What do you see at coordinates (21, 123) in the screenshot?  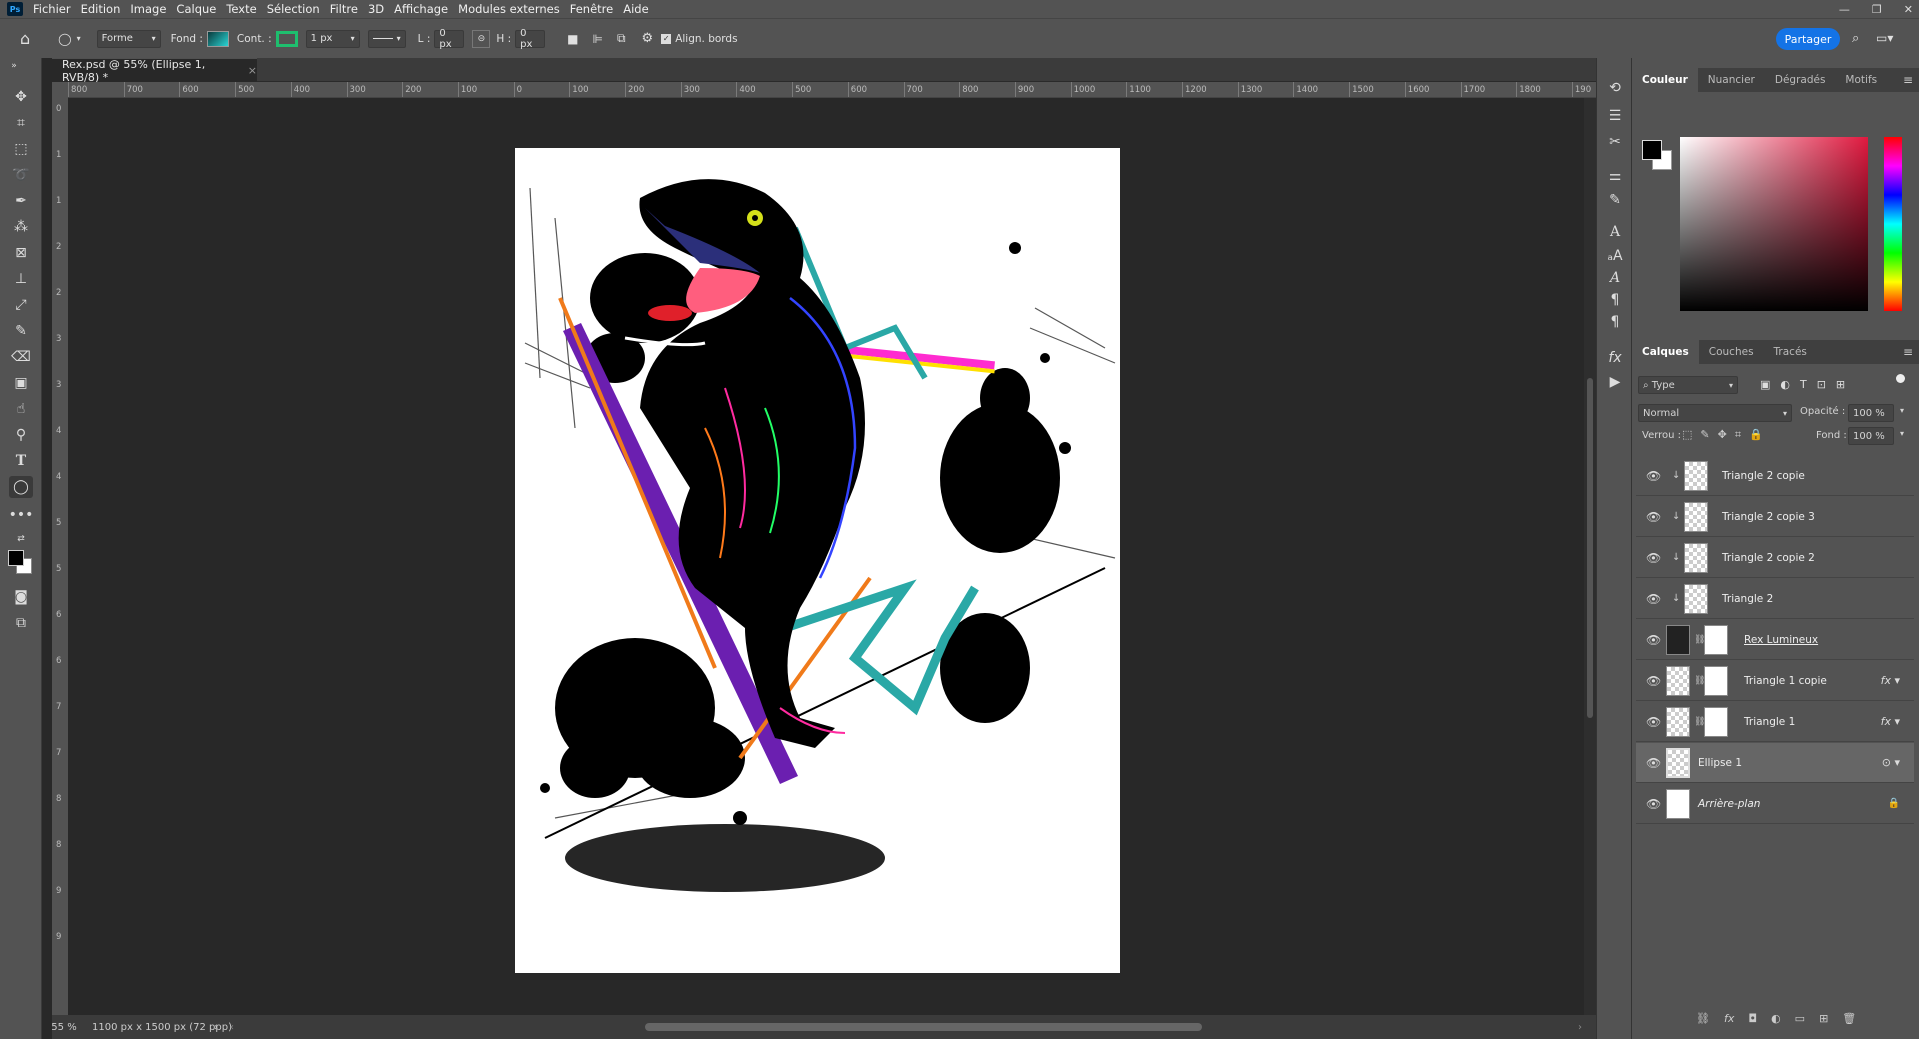 I see `crop-tool-icon: ⌗` at bounding box center [21, 123].